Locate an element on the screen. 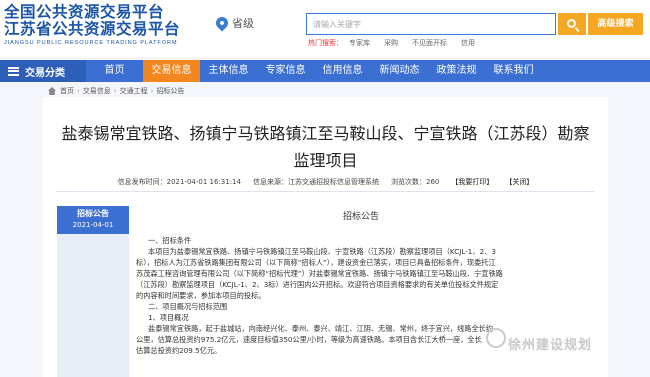 The height and width of the screenshot is (377, 650). nav-category-label: 交易分类 is located at coordinates (45, 73).